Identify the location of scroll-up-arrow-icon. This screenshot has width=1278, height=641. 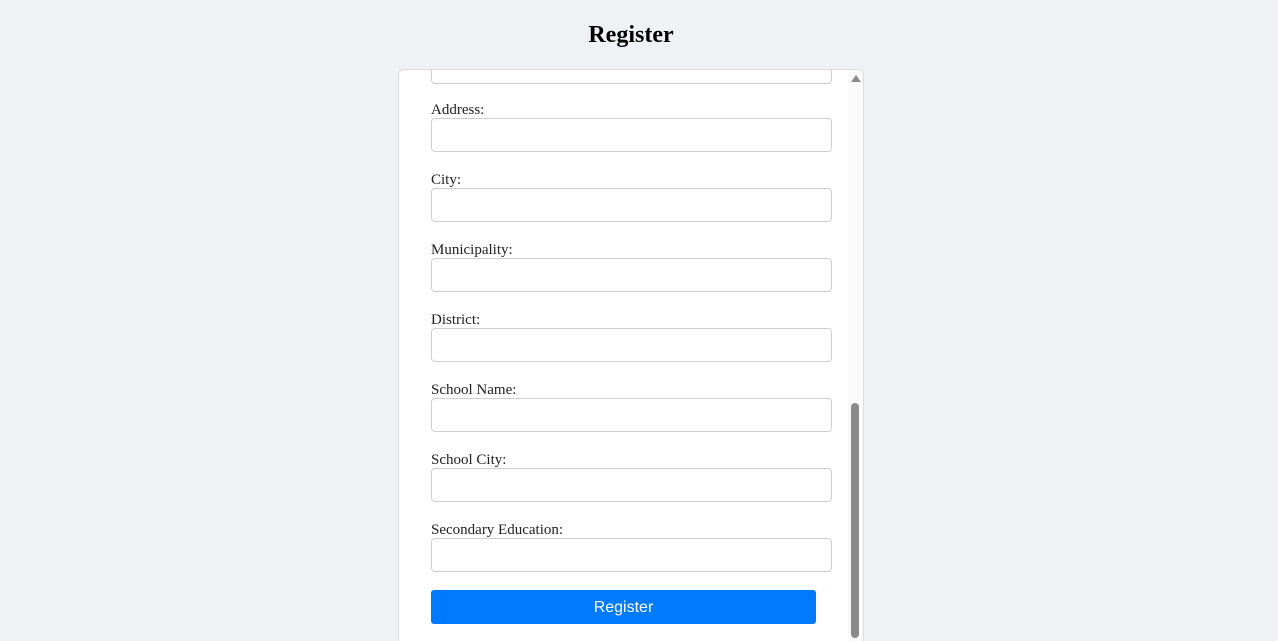
(856, 78).